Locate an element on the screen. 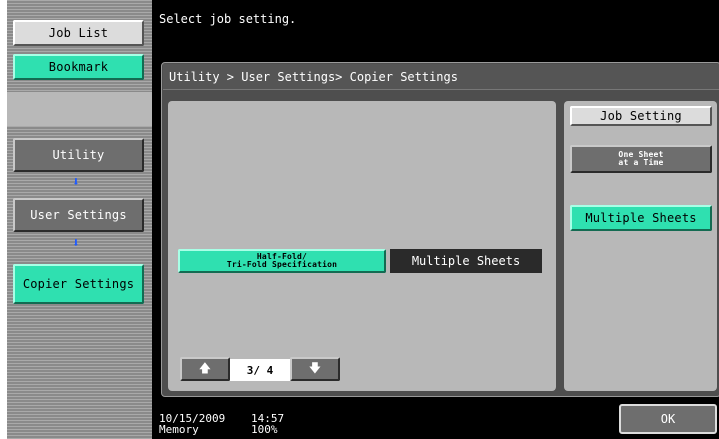  status-footer: 10/15/2009 14:57 Memory 100% is located at coordinates (221, 424).